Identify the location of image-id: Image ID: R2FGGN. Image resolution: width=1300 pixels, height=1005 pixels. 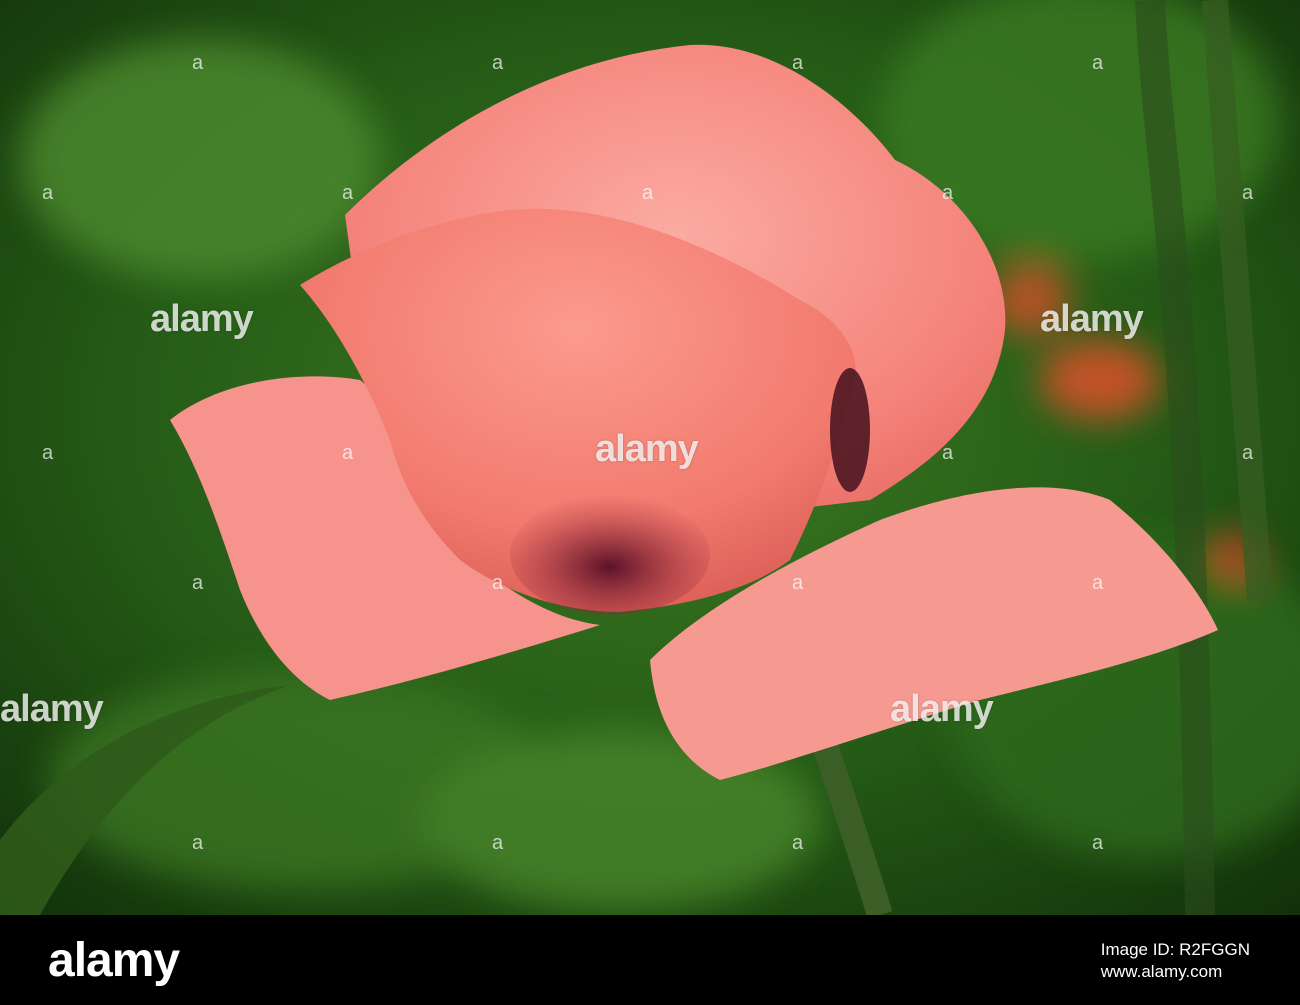
(1175, 949).